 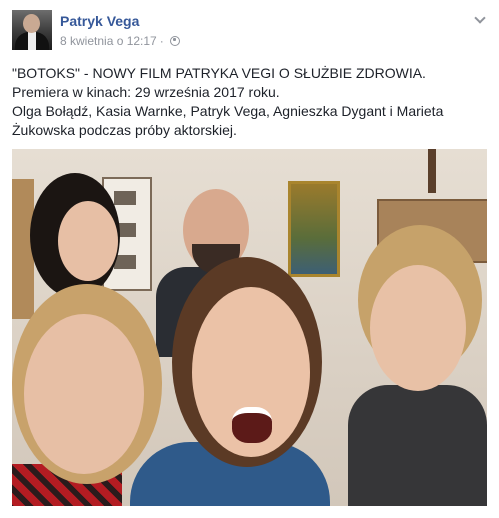 What do you see at coordinates (99, 21) in the screenshot?
I see `author-name: Patryk Vega` at bounding box center [99, 21].